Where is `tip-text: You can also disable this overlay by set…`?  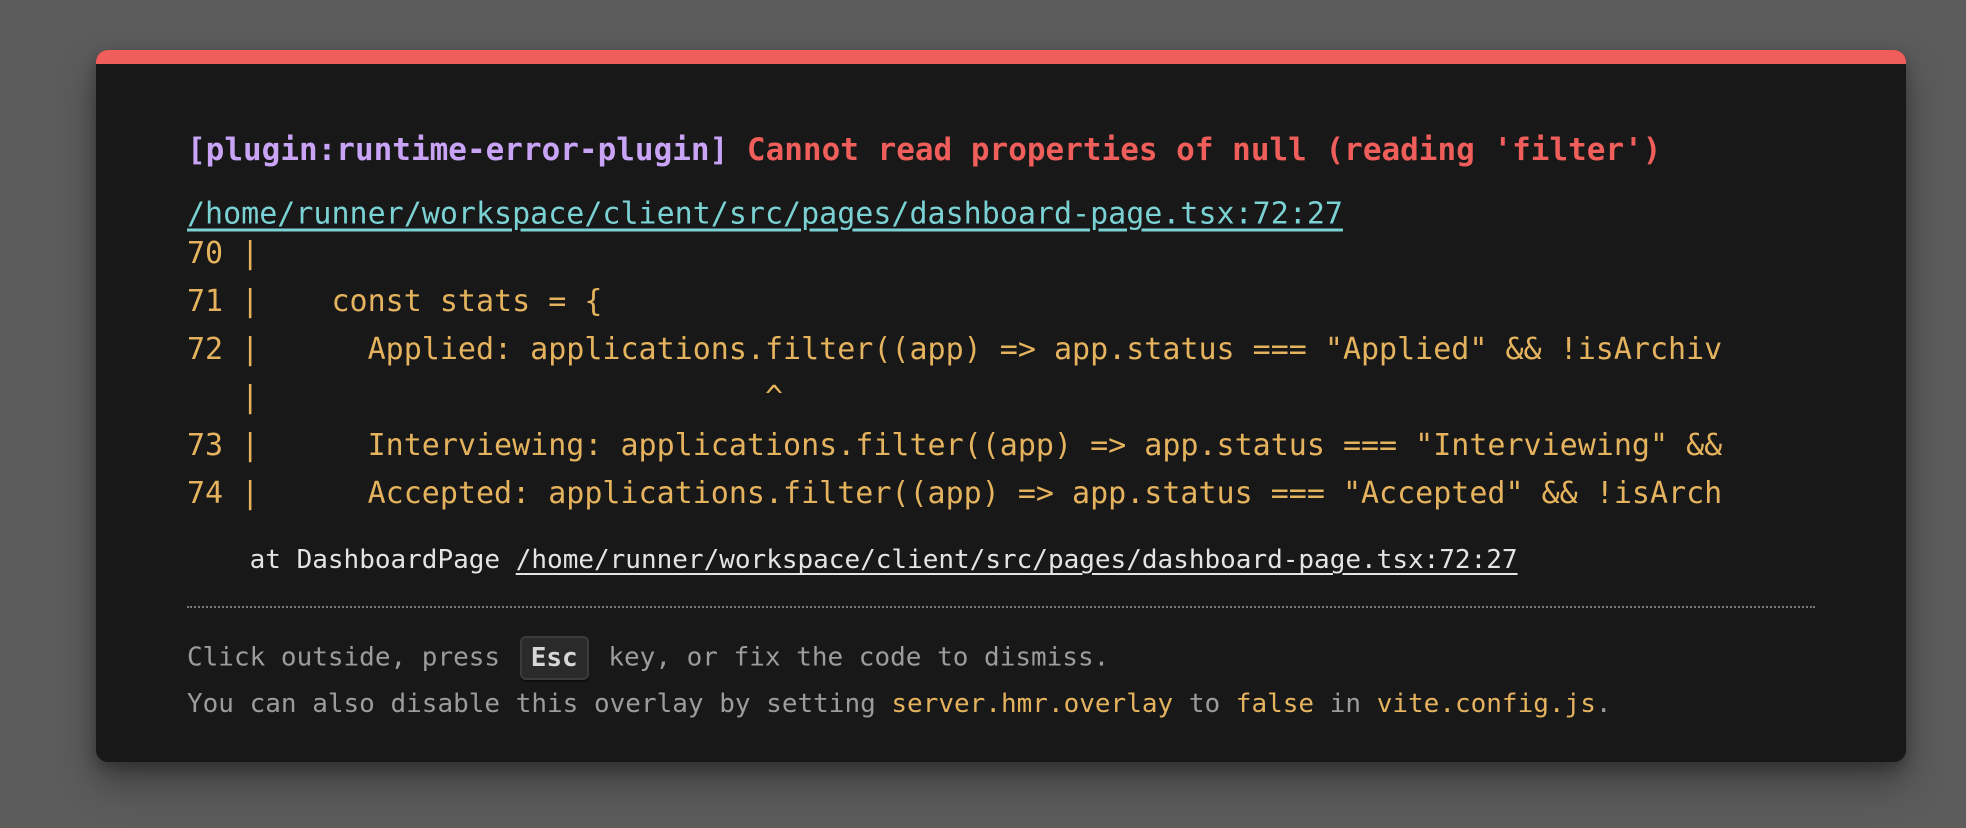 tip-text: You can also disable this overlay by set… is located at coordinates (539, 704).